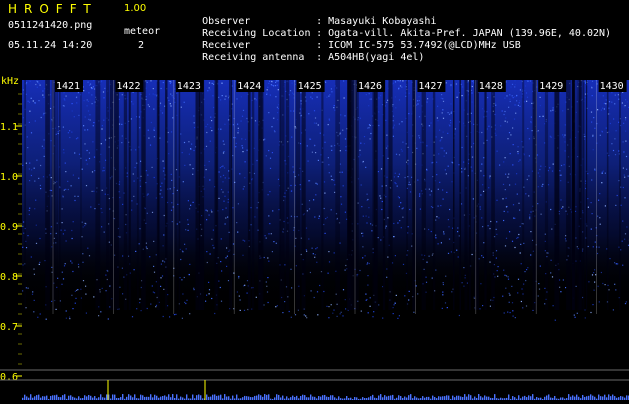  Describe the element at coordinates (9, 127) in the screenshot. I see `freq-tick-label: 1.1` at that location.